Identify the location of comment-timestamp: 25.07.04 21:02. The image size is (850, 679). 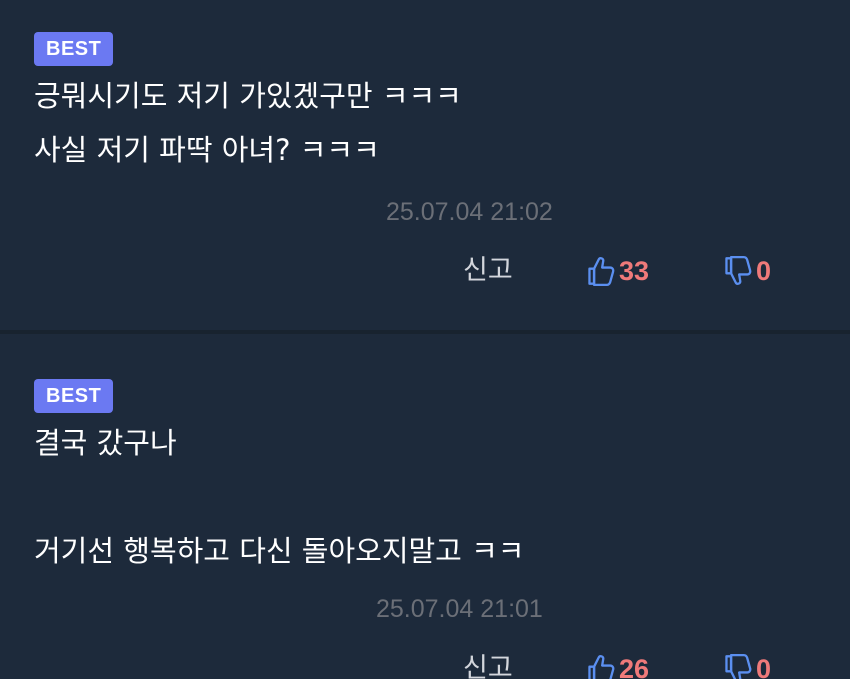
(469, 212).